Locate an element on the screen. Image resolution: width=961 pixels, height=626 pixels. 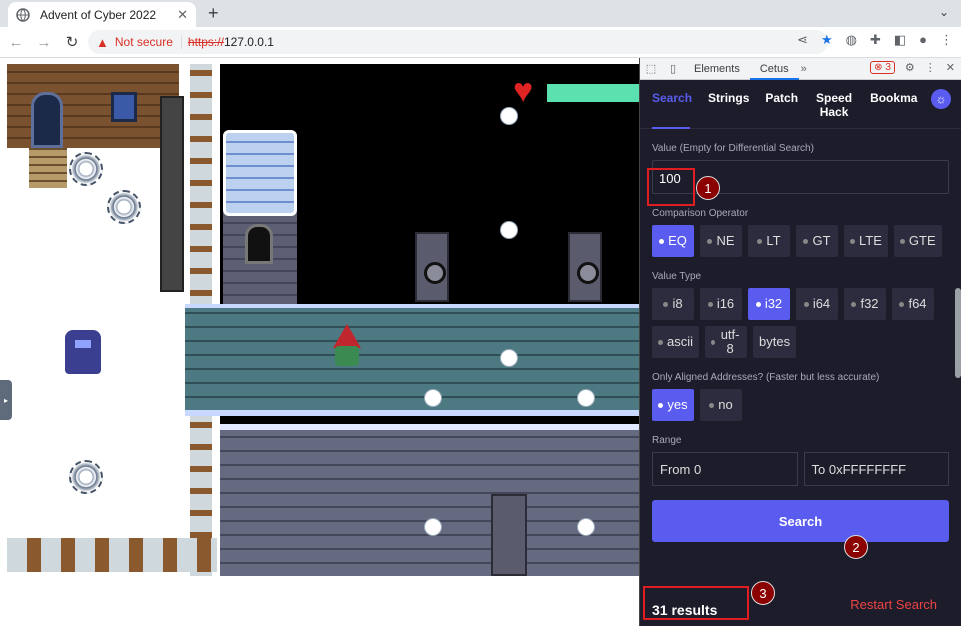
address-bar: ▲ Not secure https:// 127.0.0.1 is located at coordinates (458, 42).